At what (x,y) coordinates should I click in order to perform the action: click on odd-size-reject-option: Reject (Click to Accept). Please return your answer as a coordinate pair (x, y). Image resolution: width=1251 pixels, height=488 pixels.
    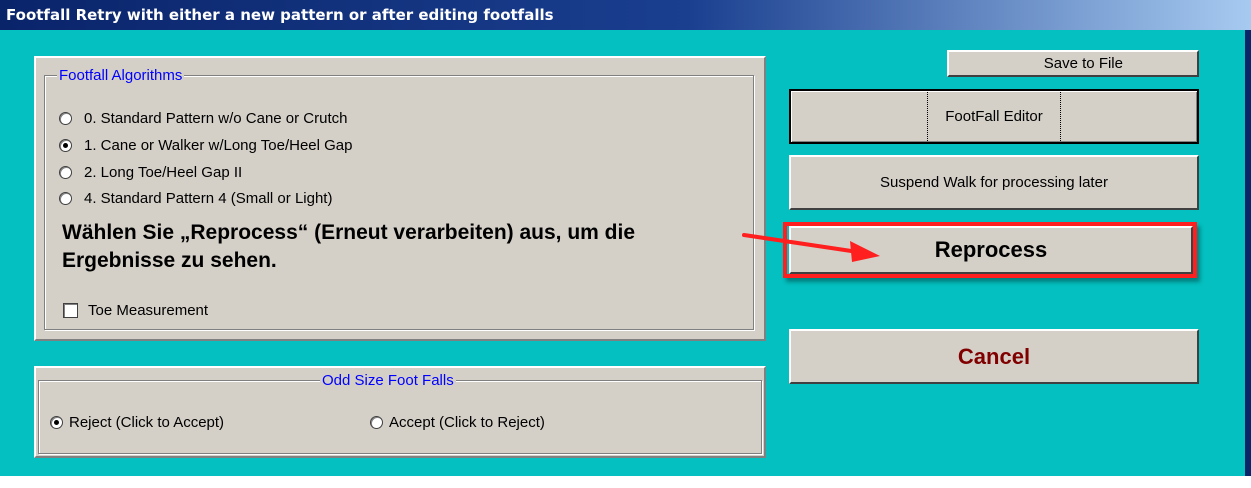
    Looking at the image, I should click on (137, 422).